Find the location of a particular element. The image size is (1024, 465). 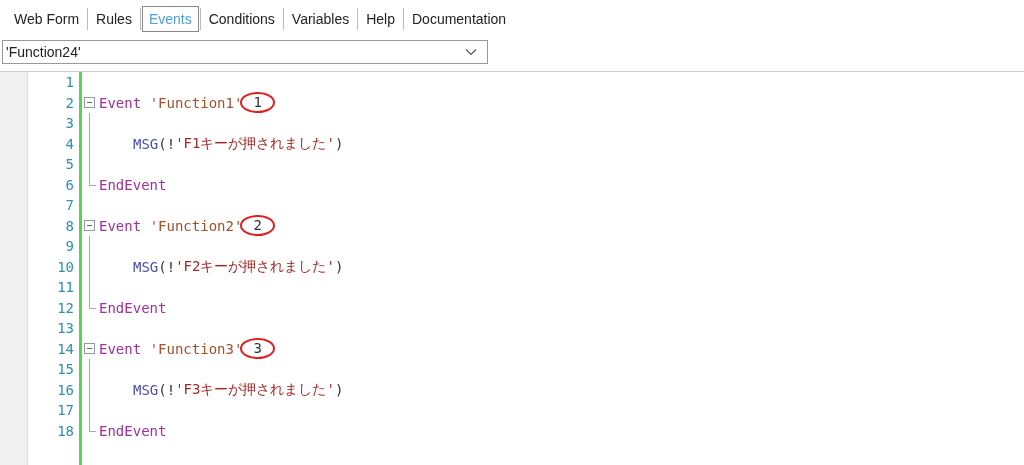

line-number: 12 is located at coordinates (65, 307).